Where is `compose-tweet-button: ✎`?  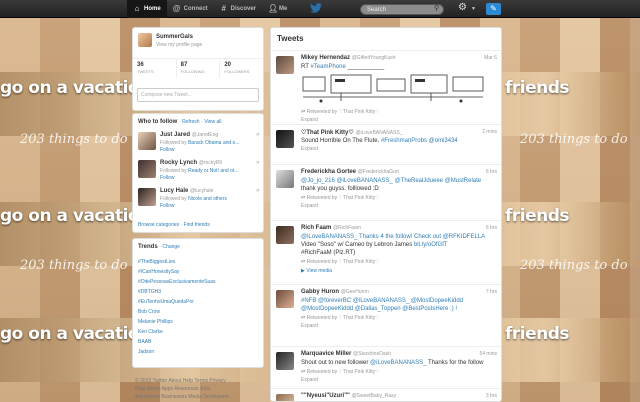
compose-tweet-button: ✎ is located at coordinates (493, 9).